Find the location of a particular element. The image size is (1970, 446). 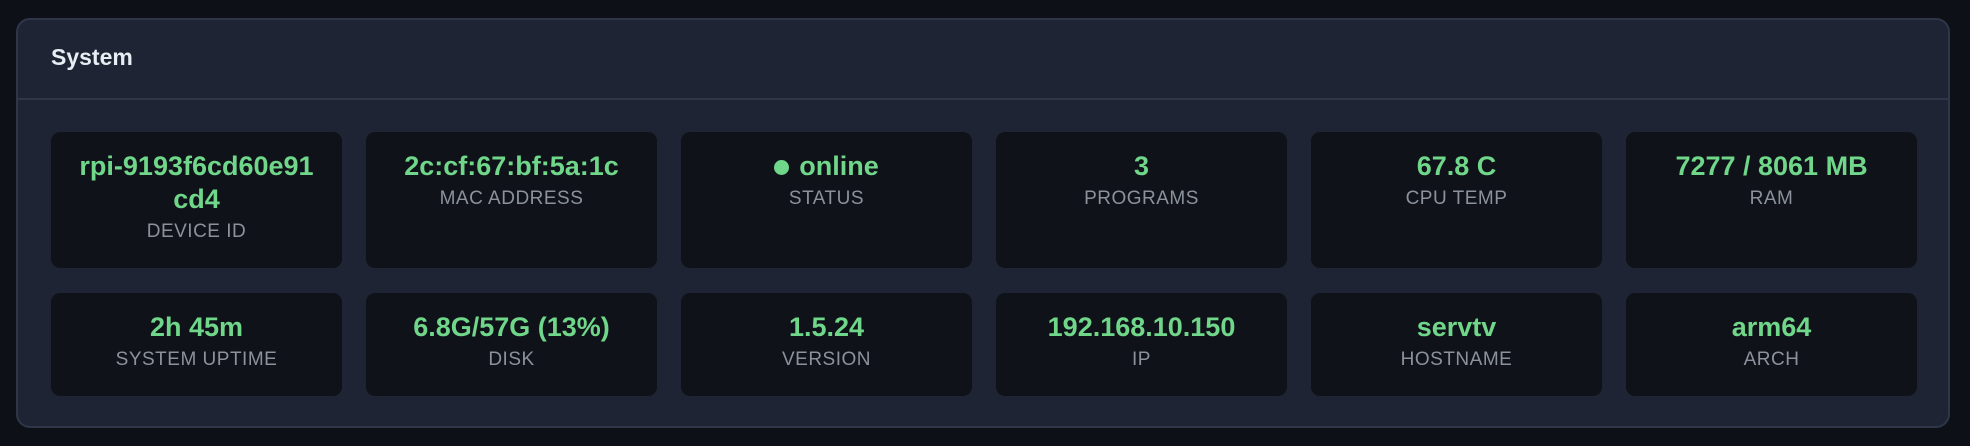

ram-card: 7277 / 8061 MB RAM is located at coordinates (1771, 200).